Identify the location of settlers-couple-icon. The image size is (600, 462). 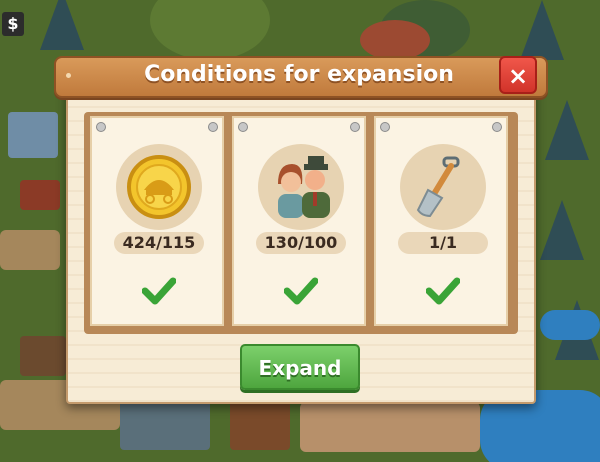
(304, 187).